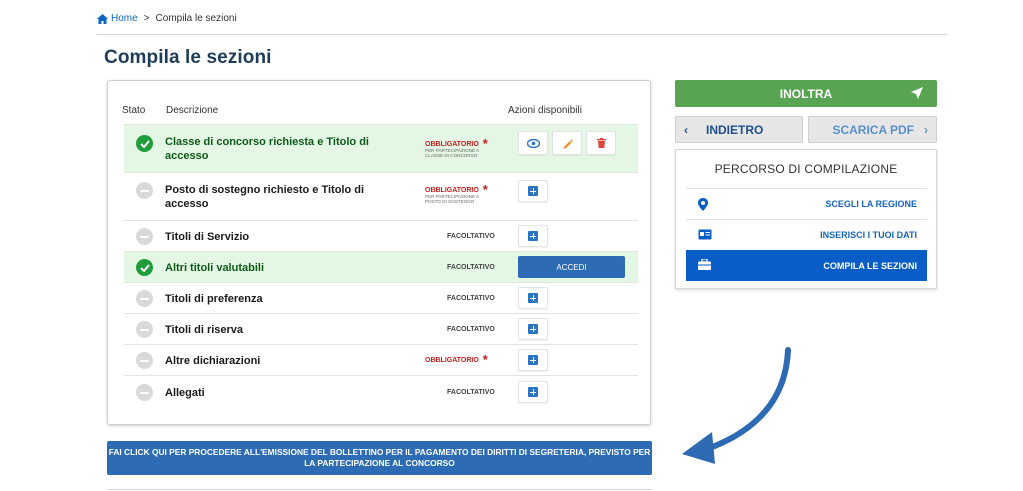 Image resolution: width=1023 pixels, height=491 pixels. What do you see at coordinates (102, 18) in the screenshot?
I see `home-icon` at bounding box center [102, 18].